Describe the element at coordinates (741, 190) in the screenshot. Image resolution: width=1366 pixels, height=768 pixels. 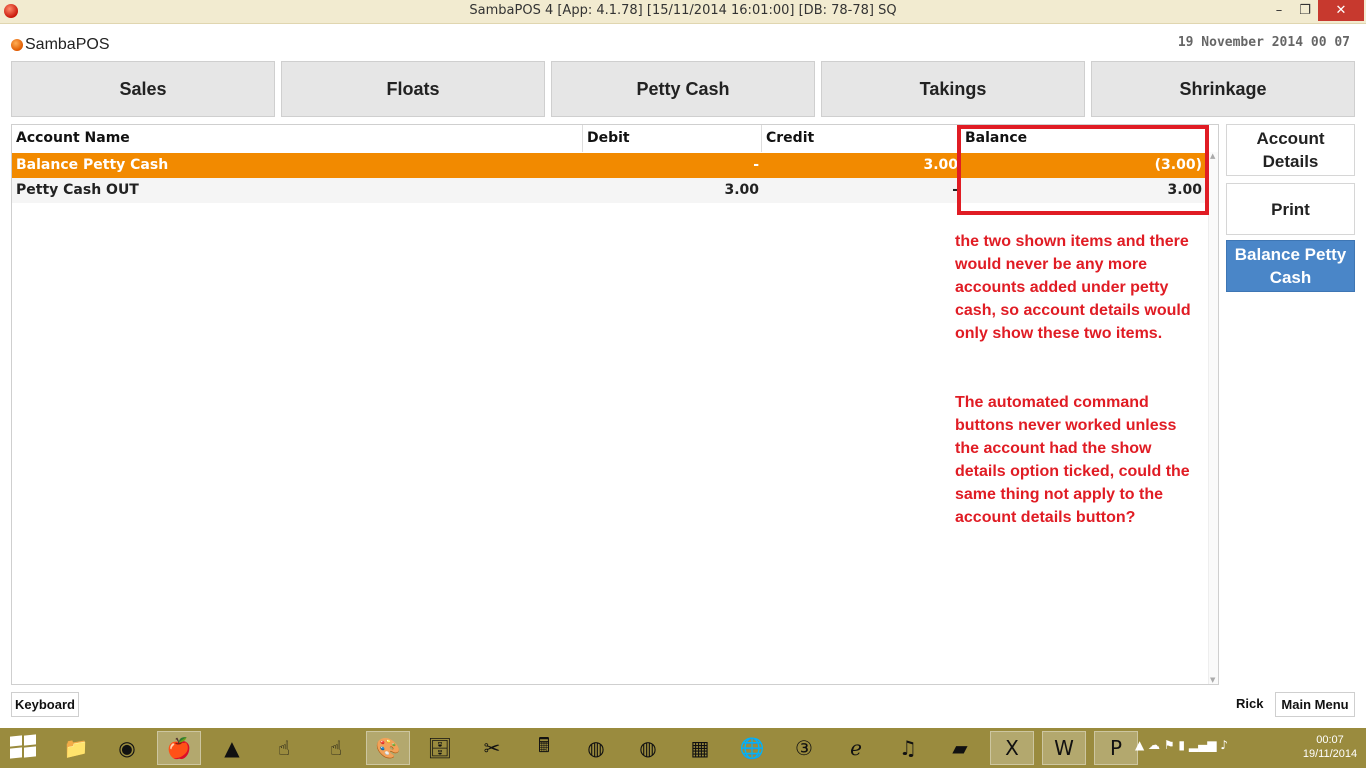
I see `row-debit: 3.00` at that location.